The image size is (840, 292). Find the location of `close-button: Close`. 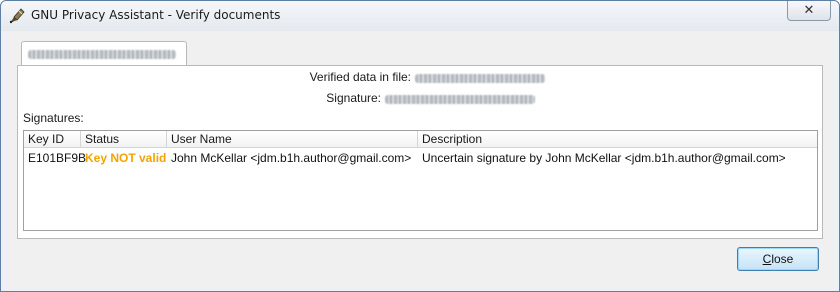

close-button: Close is located at coordinates (778, 259).